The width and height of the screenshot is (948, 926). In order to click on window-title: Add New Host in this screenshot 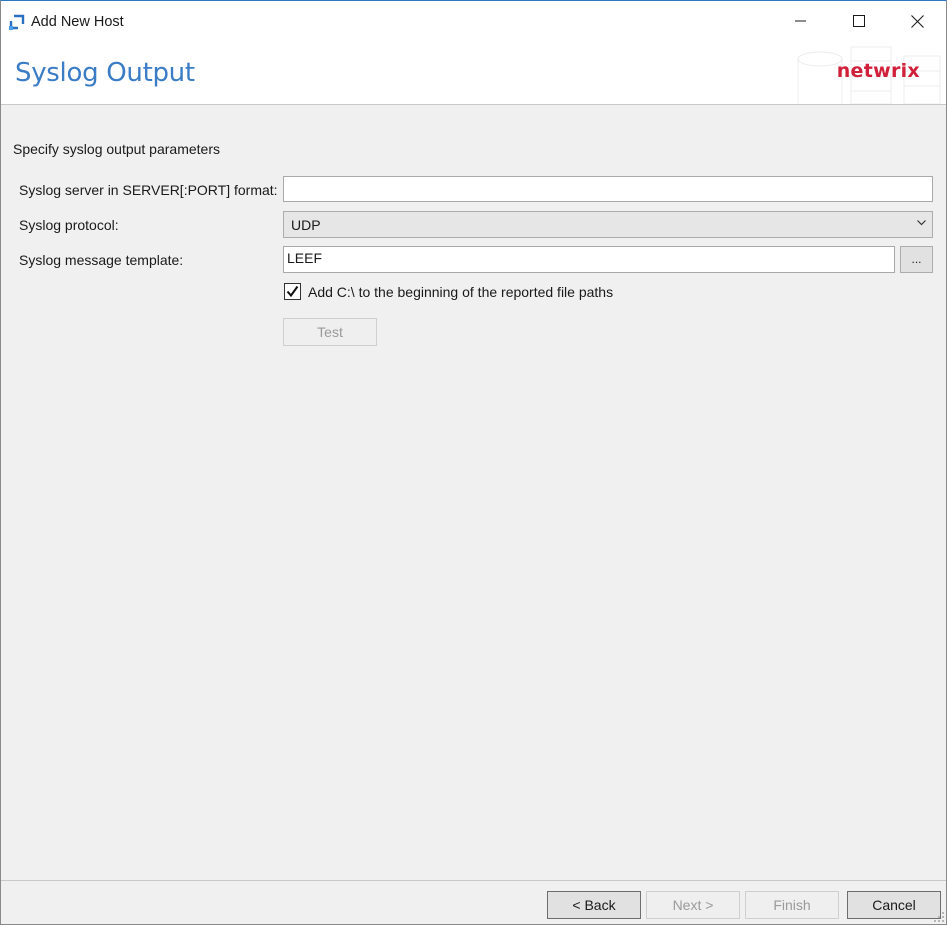, I will do `click(77, 22)`.